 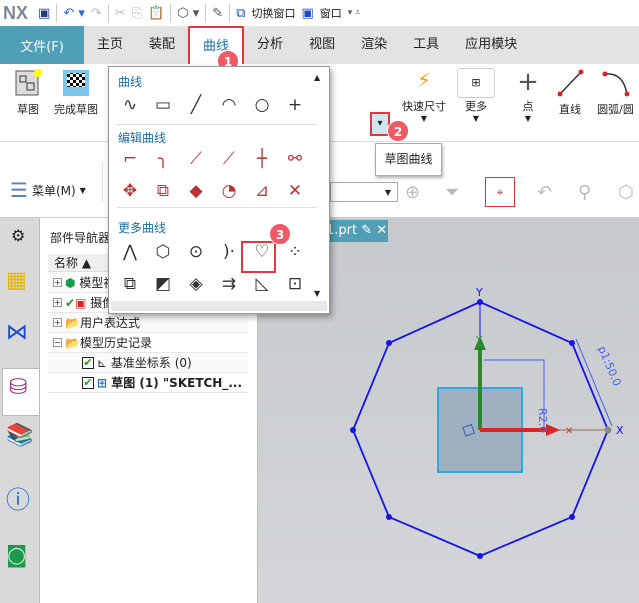 I want to click on line-icon: ╱, so click(x=196, y=106).